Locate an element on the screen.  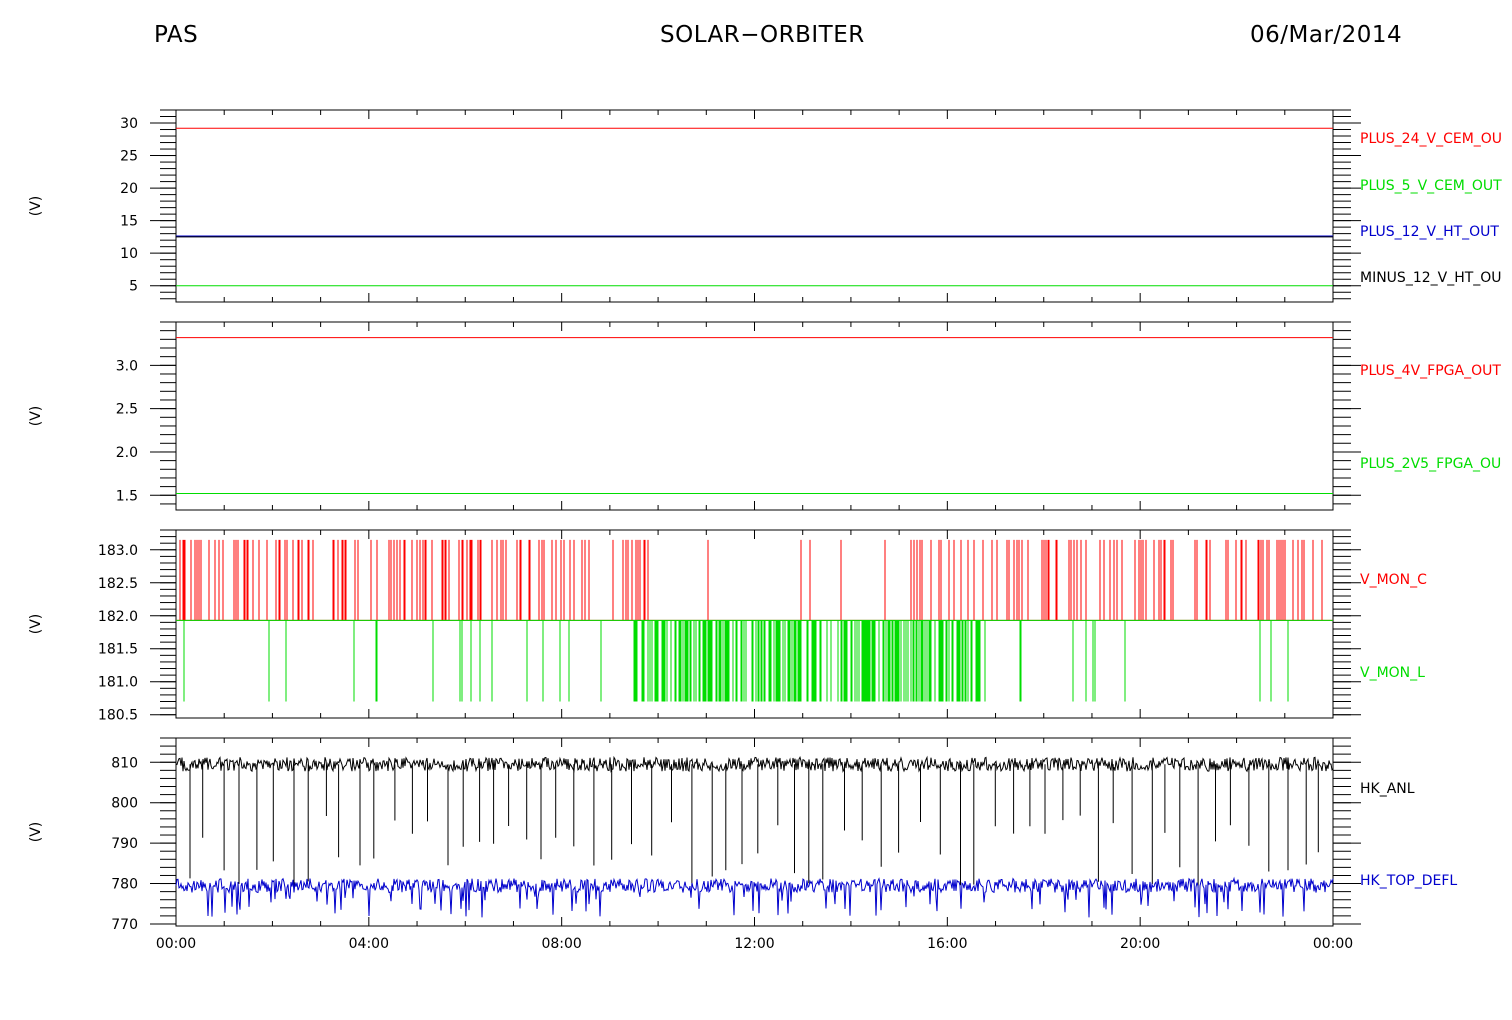
y-tick-label: 182.5 is located at coordinates (118, 584).